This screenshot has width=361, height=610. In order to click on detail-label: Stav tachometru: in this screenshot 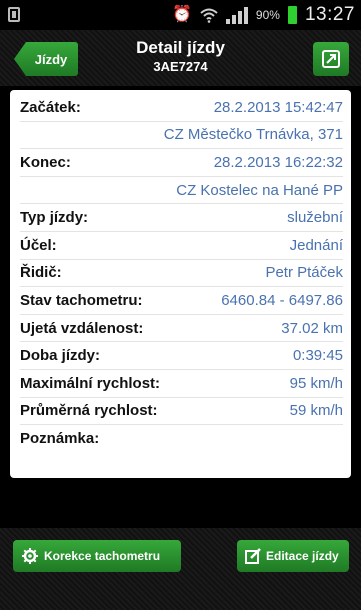, I will do `click(81, 300)`.